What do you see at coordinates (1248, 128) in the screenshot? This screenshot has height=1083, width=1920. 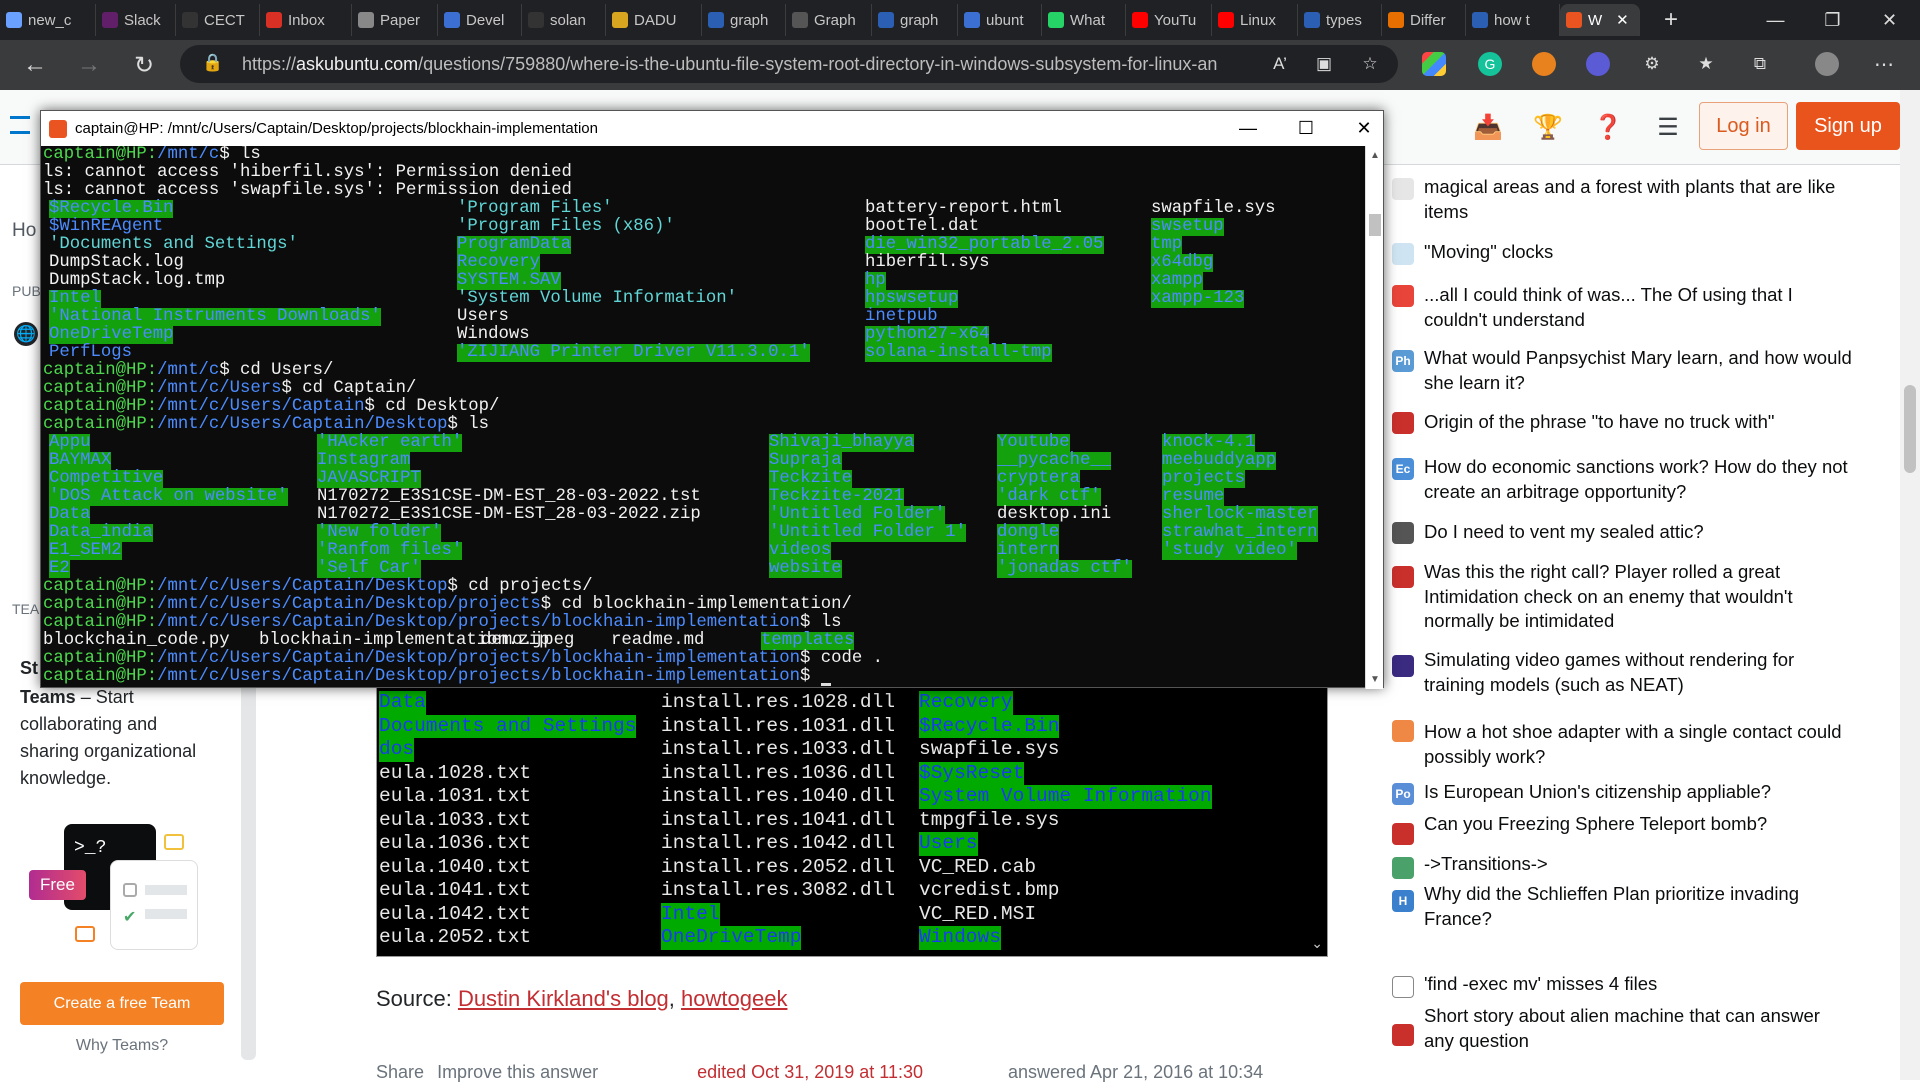 I see `terminal-minimize-button: —` at bounding box center [1248, 128].